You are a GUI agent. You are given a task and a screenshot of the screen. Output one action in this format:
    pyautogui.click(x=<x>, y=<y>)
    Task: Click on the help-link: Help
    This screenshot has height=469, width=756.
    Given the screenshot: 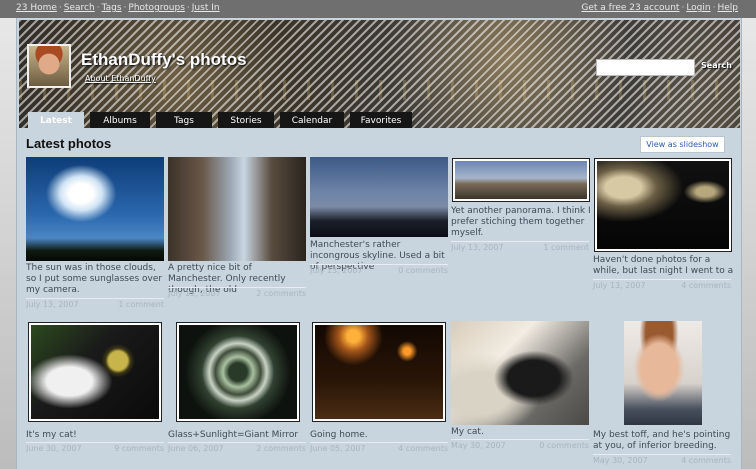 What is the action you would take?
    pyautogui.click(x=727, y=8)
    